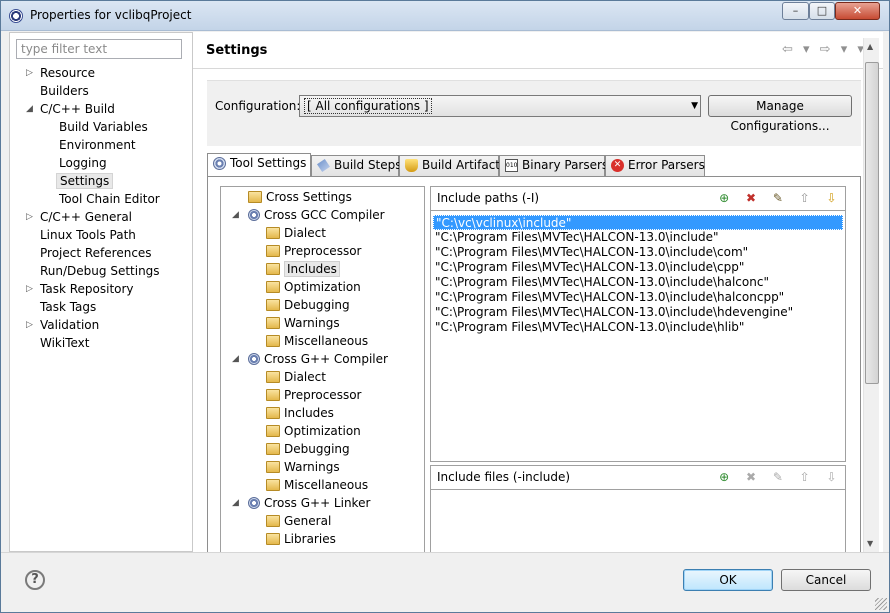  What do you see at coordinates (445, 582) in the screenshot?
I see `button-bar: ? OK Cancel` at bounding box center [445, 582].